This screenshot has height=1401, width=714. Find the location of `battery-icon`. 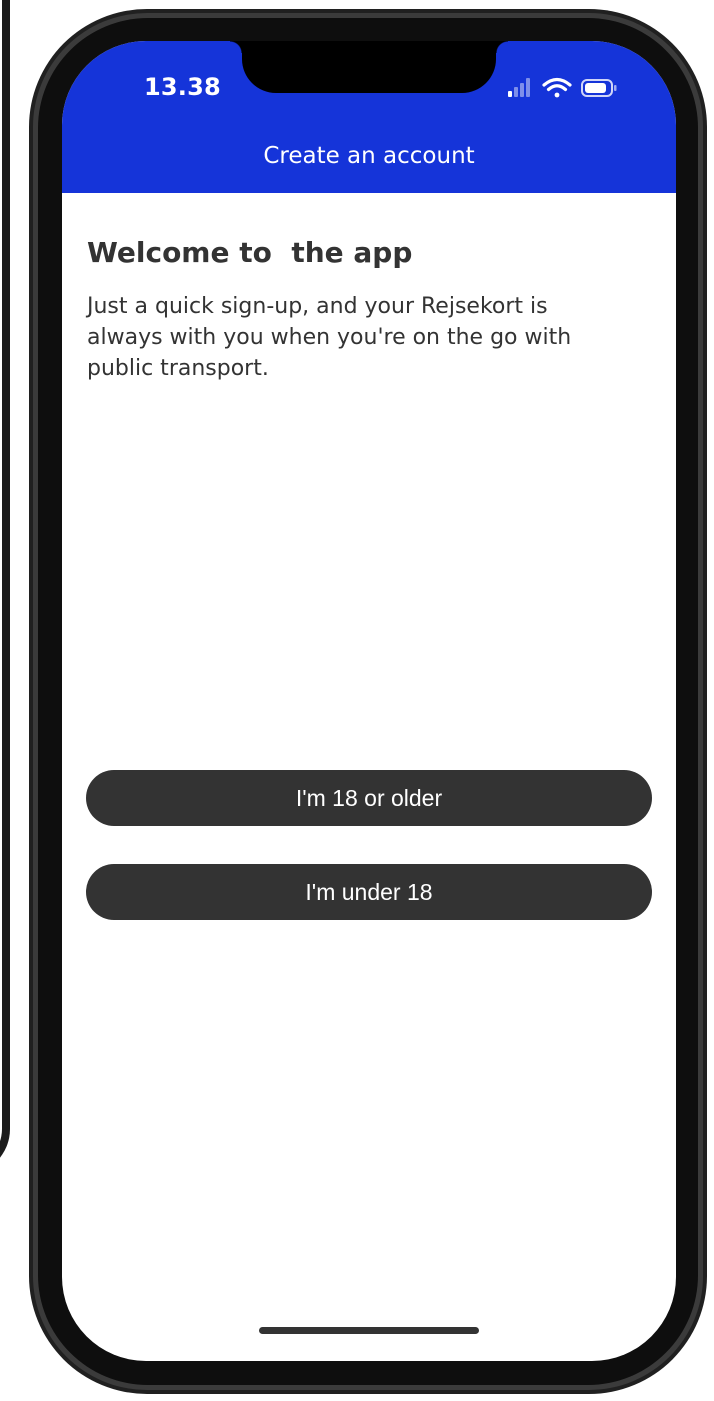

battery-icon is located at coordinates (599, 88).